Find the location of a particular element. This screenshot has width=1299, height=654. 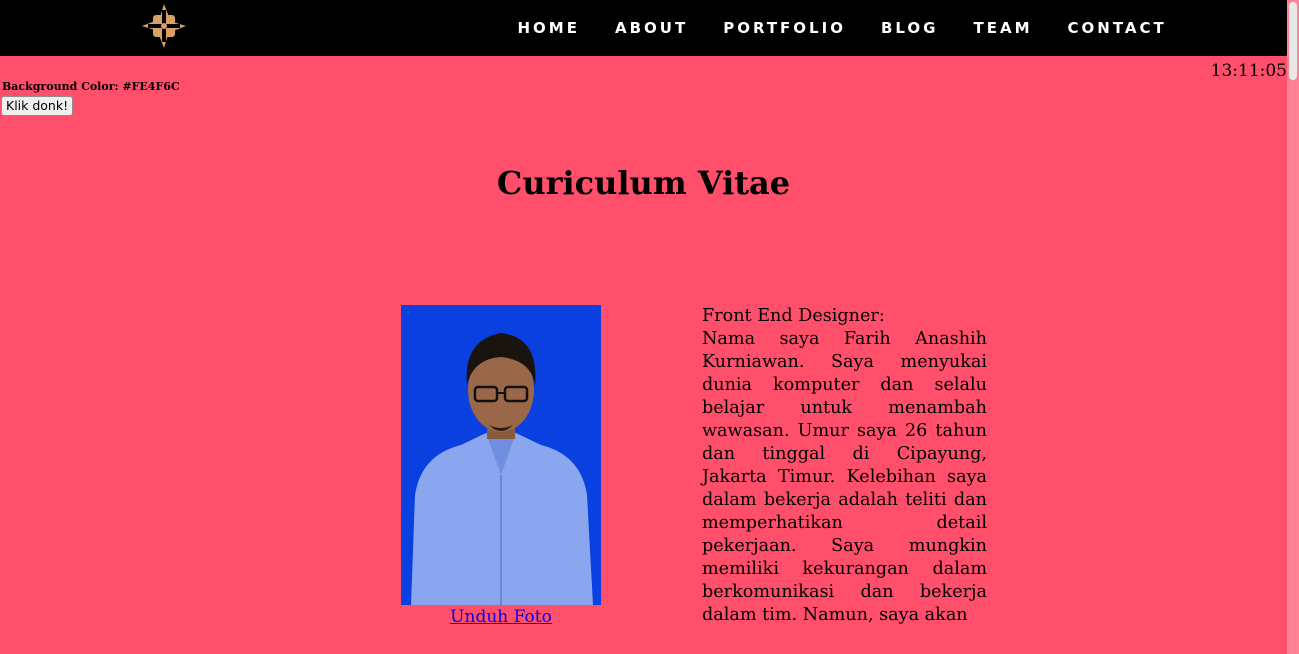

klik-donk-button: Klik donk! is located at coordinates (37, 106).